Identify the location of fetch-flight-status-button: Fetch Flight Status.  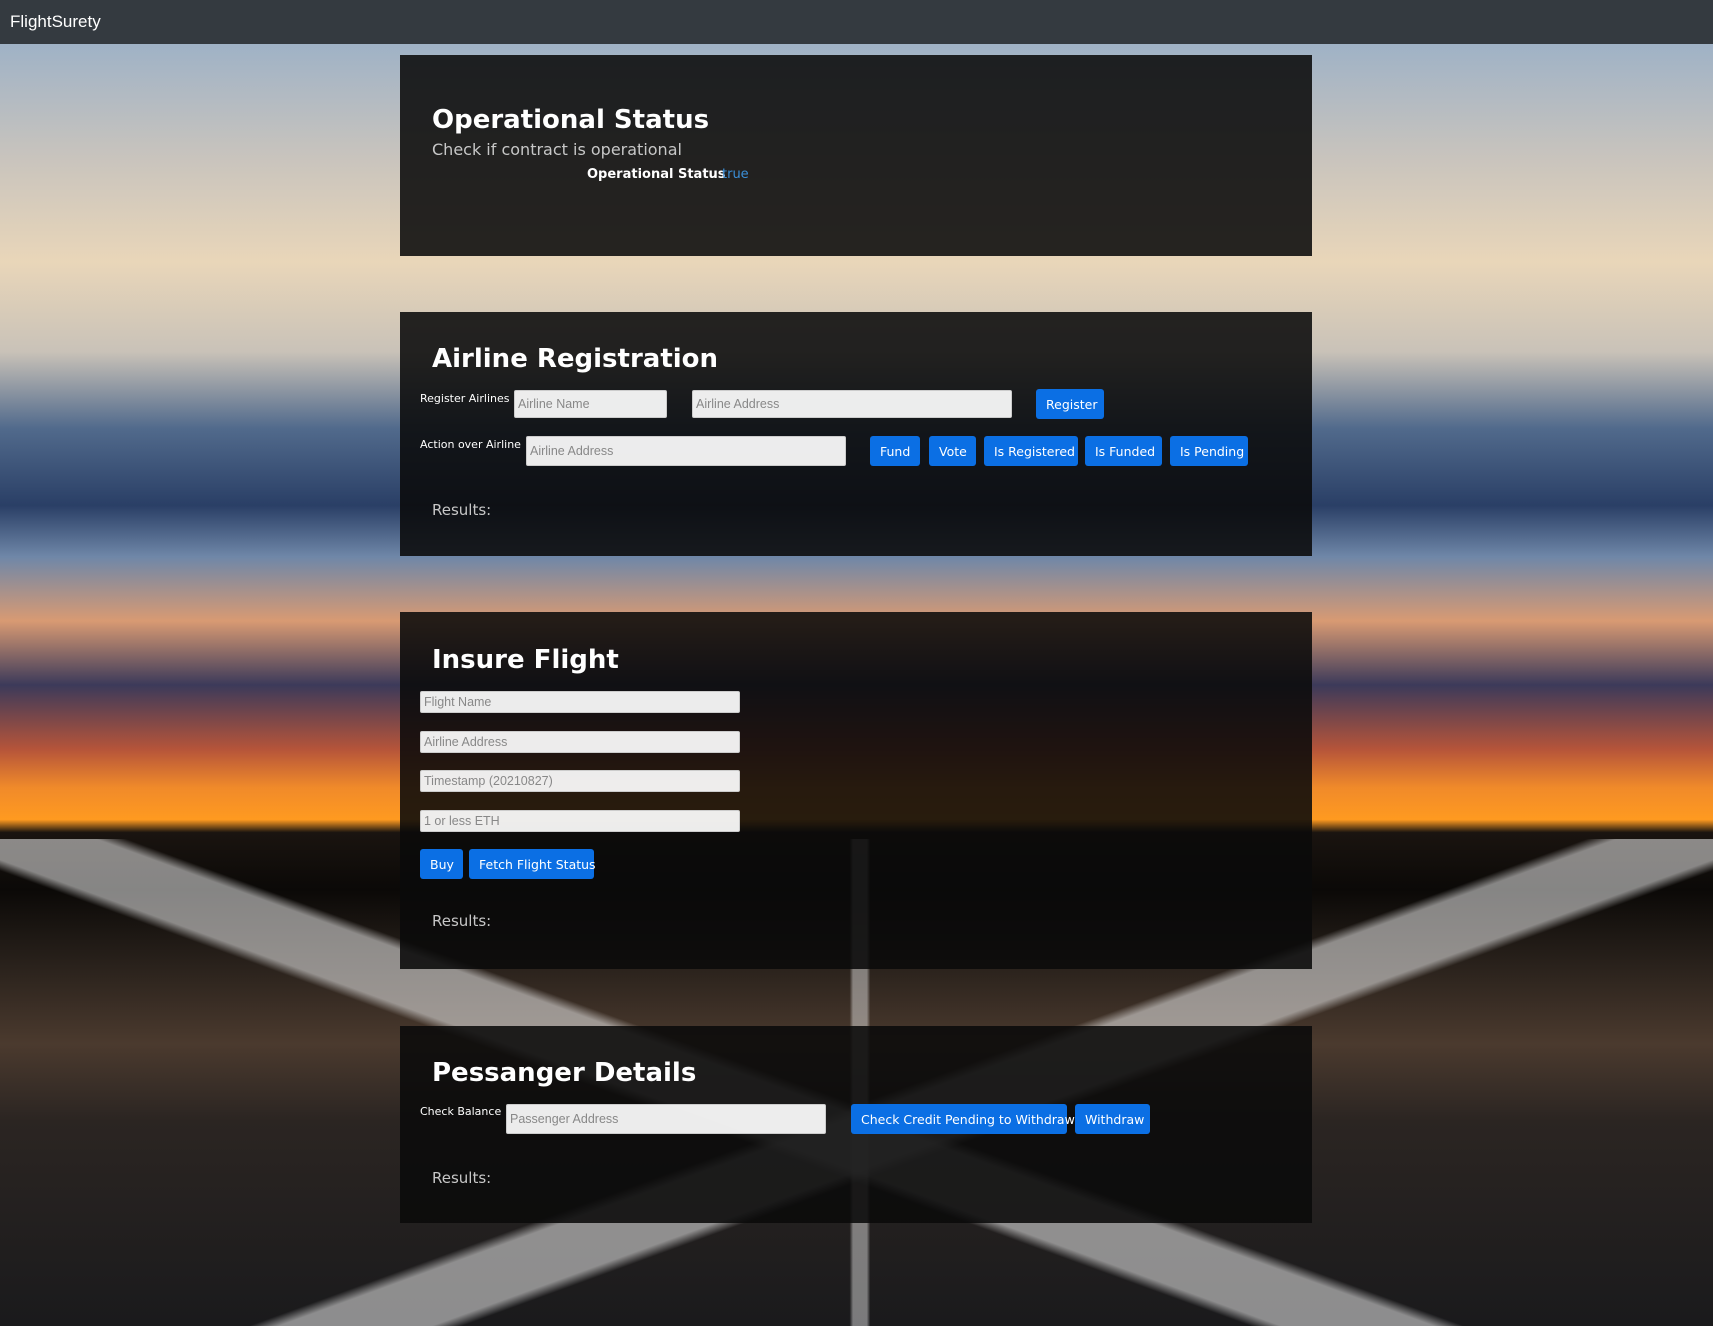
(532, 864).